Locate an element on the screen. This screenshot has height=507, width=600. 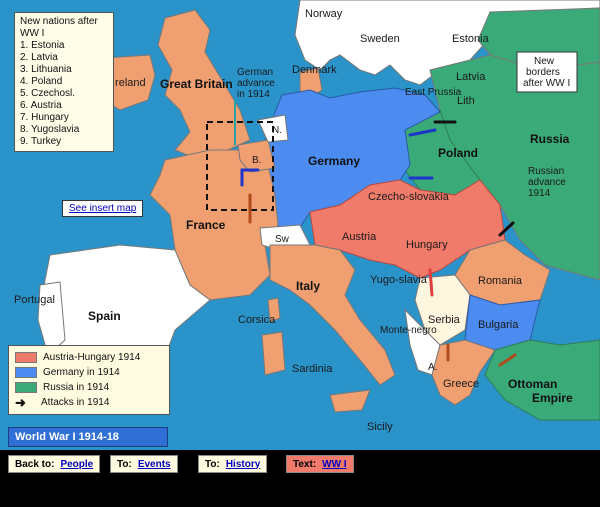
see-insert-map-link: See insert map is located at coordinates (103, 208).